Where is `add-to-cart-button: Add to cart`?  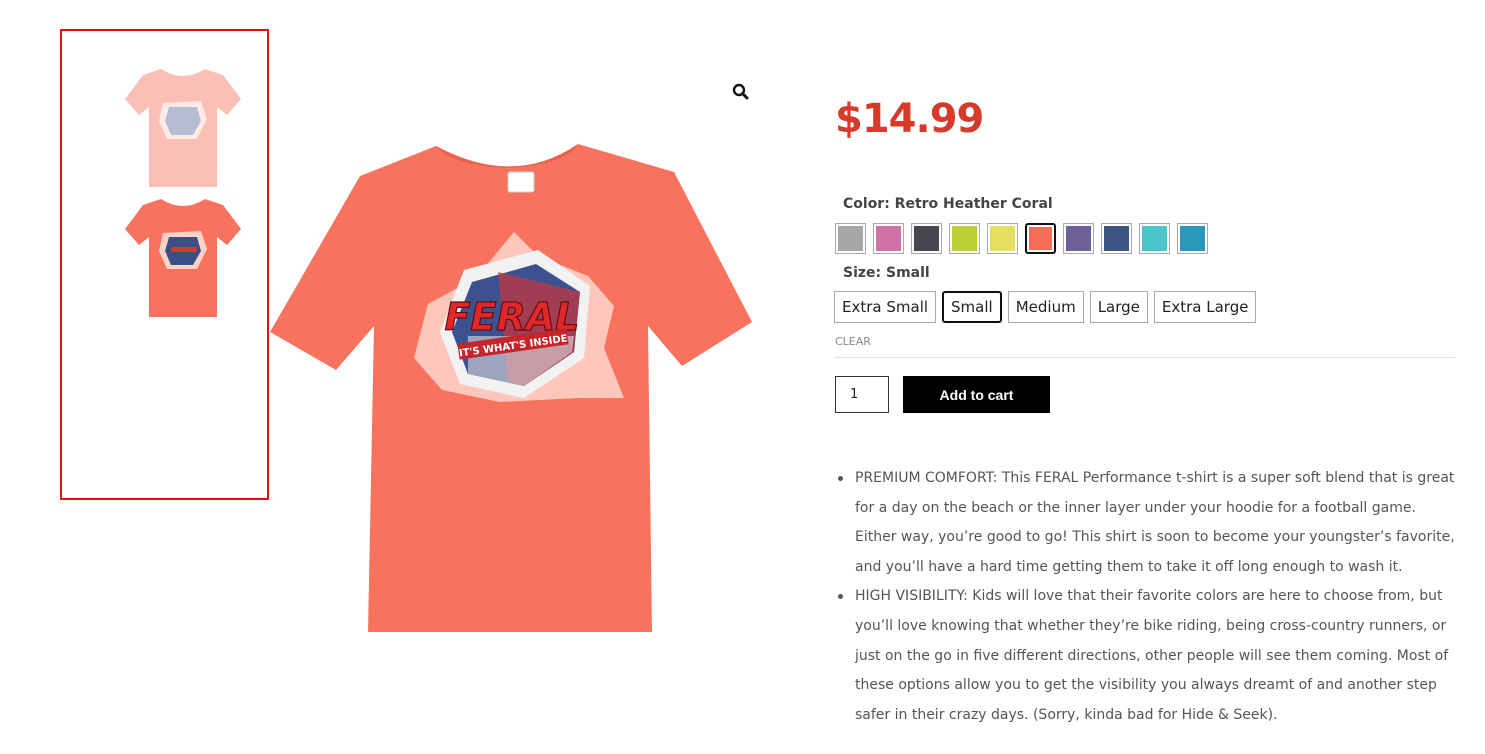
add-to-cart-button: Add to cart is located at coordinates (976, 394).